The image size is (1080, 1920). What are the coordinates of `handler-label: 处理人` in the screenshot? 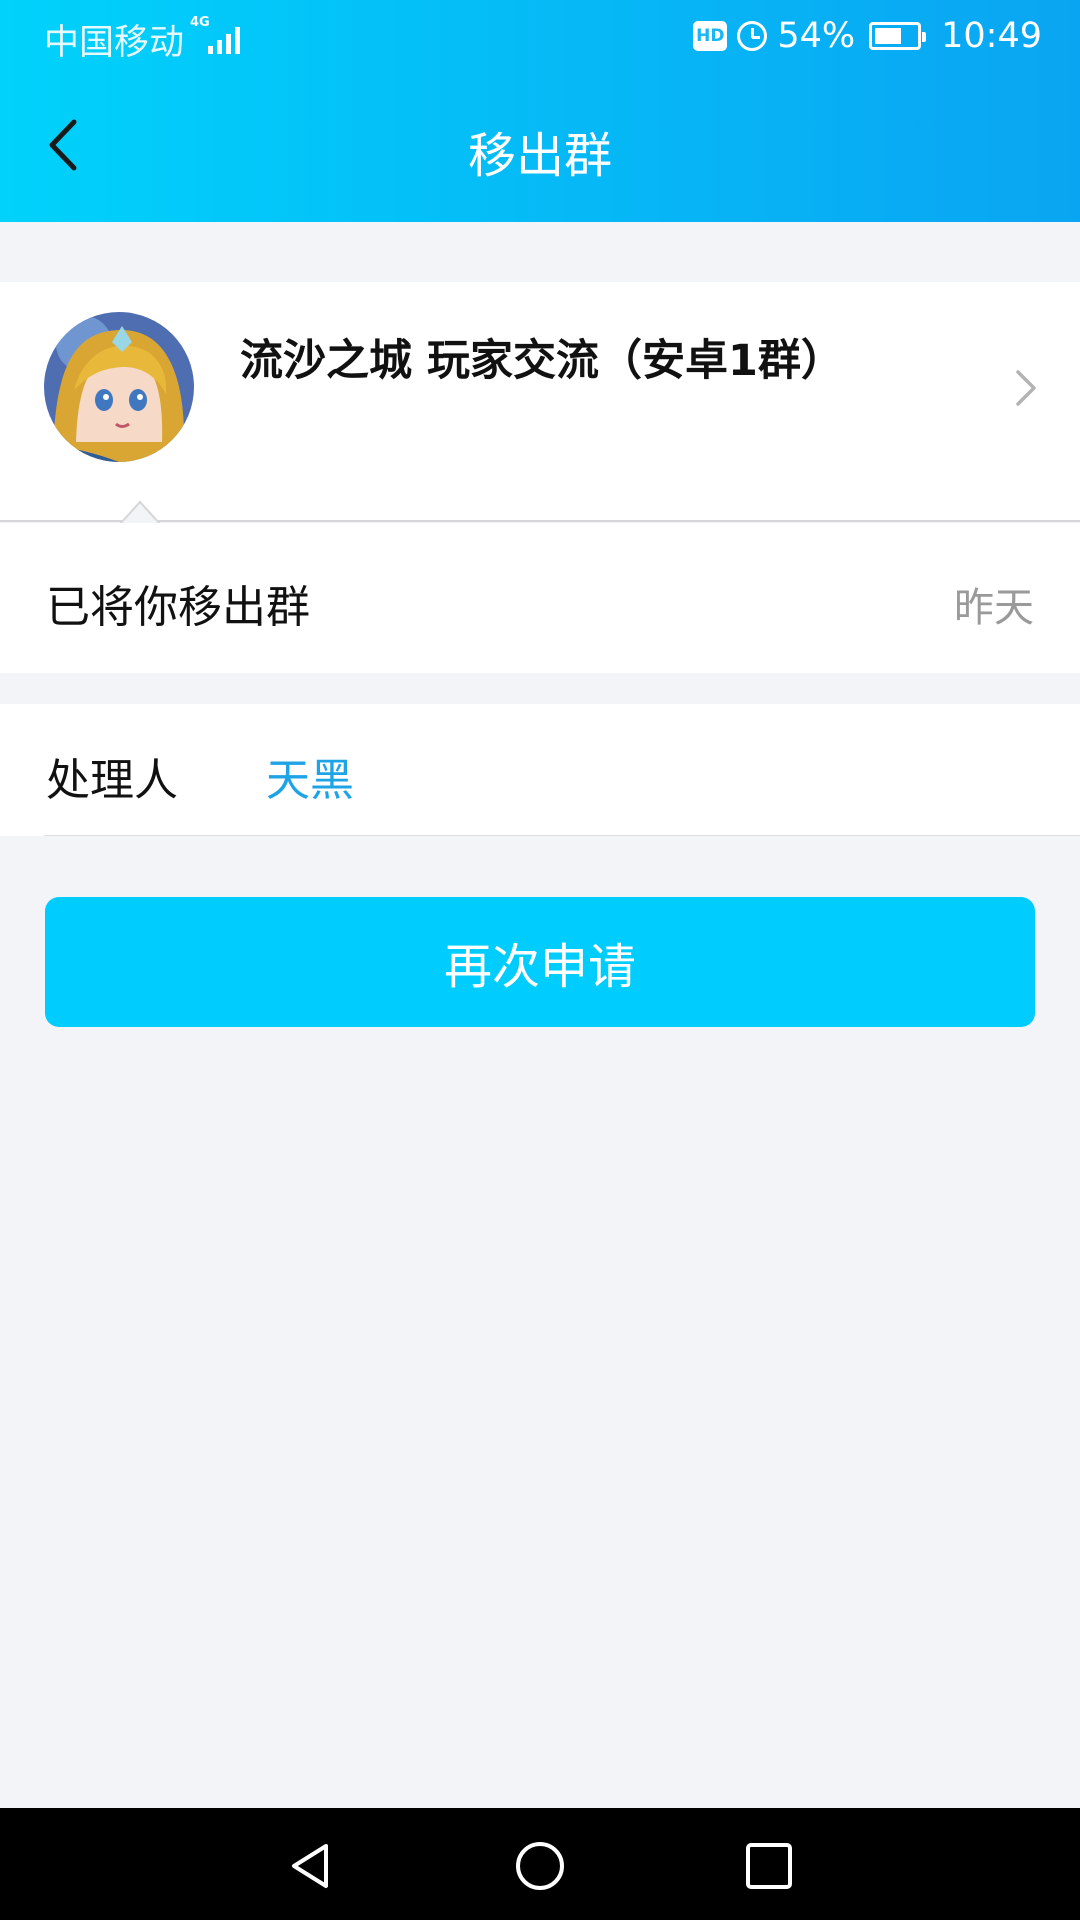 It's located at (112, 780).